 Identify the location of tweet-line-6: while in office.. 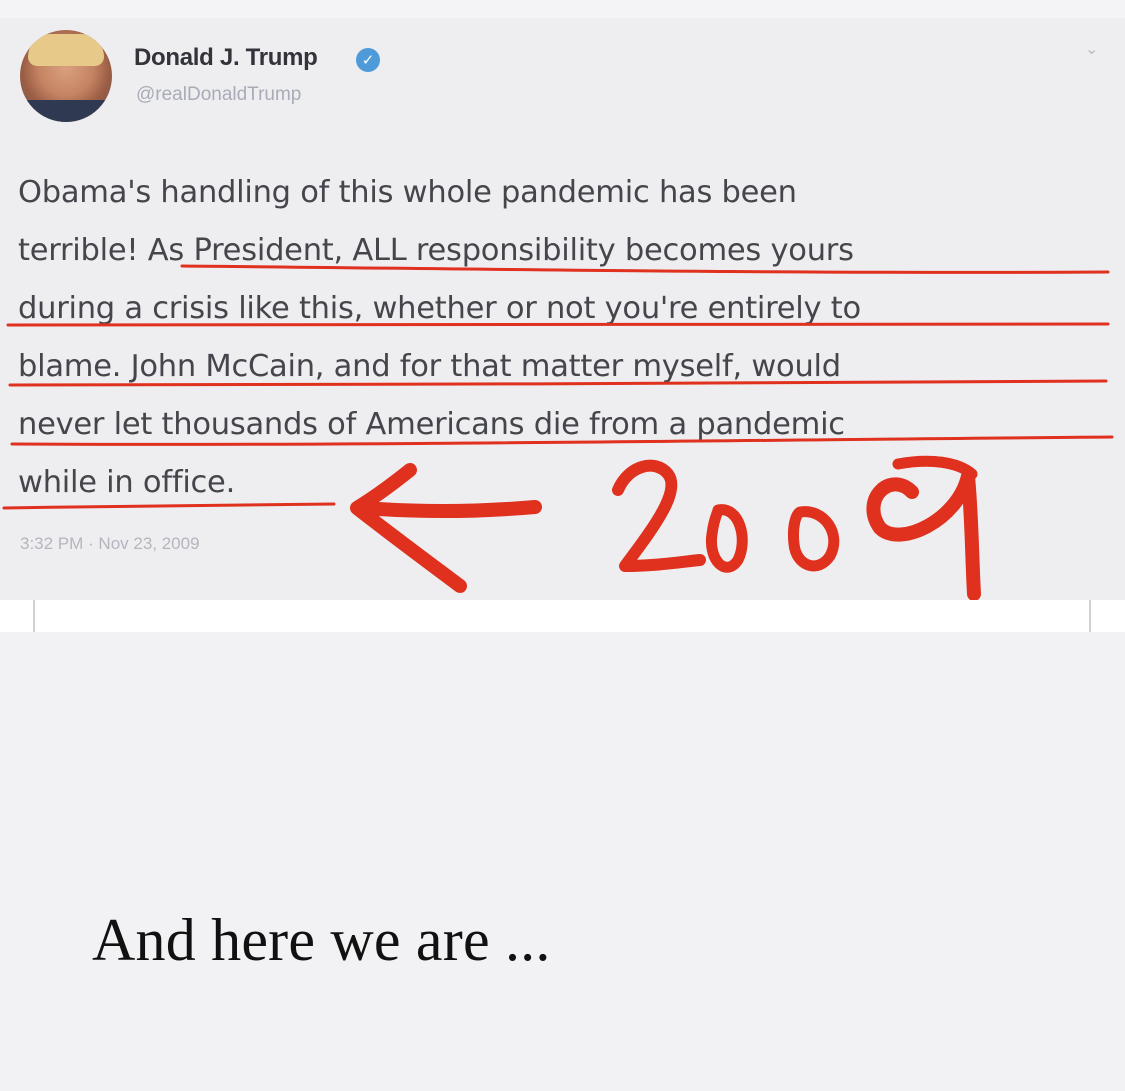
(127, 482).